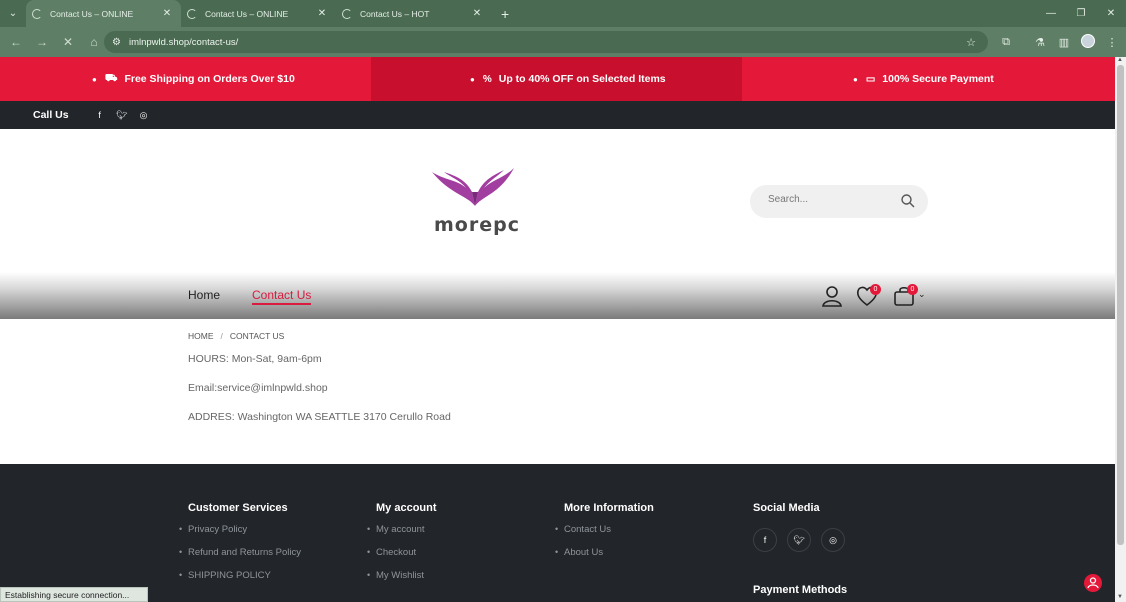 Image resolution: width=1126 pixels, height=602 pixels. Describe the element at coordinates (922, 294) in the screenshot. I see `chevron-down-icon: ⌄` at that location.